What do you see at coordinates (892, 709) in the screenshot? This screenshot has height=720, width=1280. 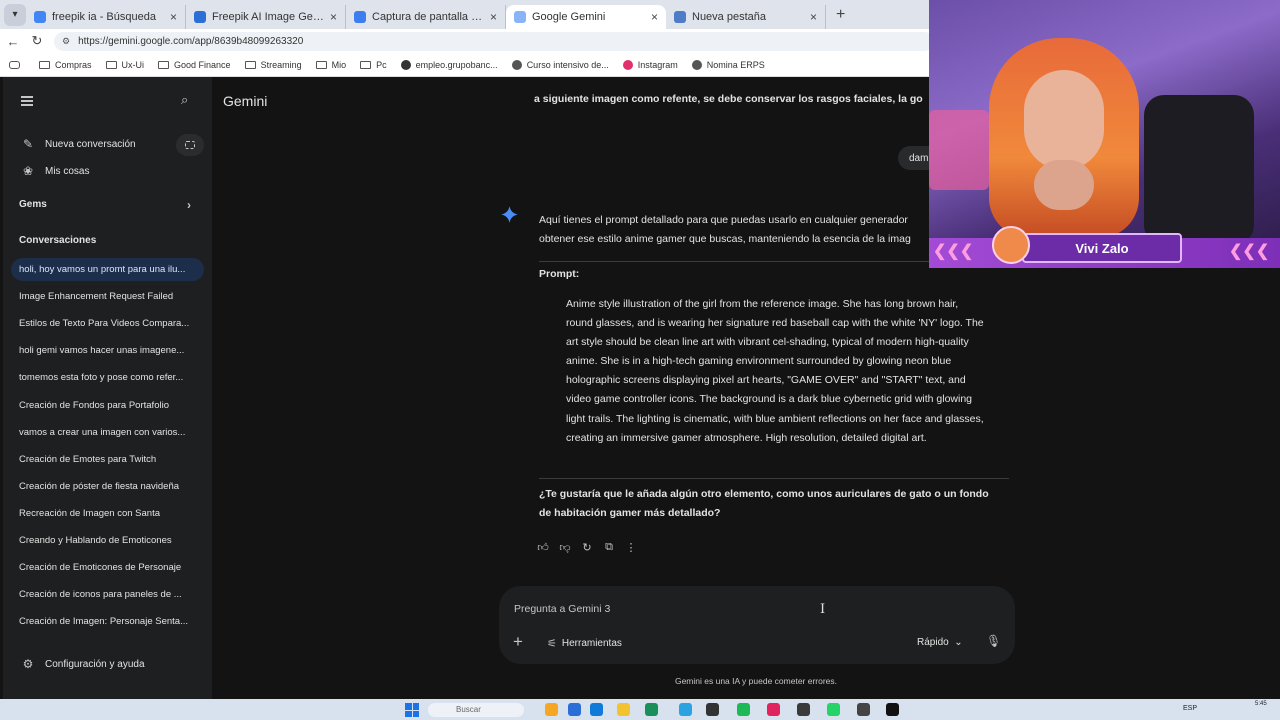 I see `tiktok-icon` at bounding box center [892, 709].